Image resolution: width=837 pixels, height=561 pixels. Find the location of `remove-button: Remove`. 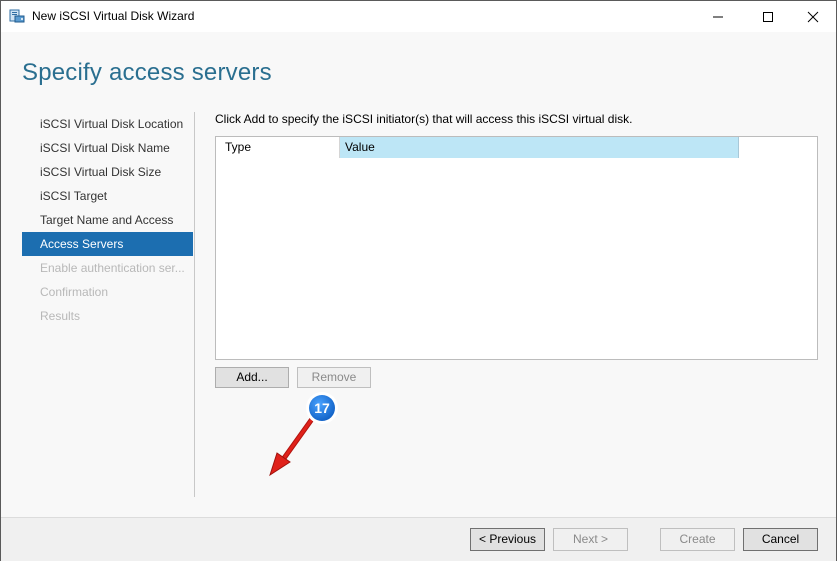

remove-button: Remove is located at coordinates (334, 377).